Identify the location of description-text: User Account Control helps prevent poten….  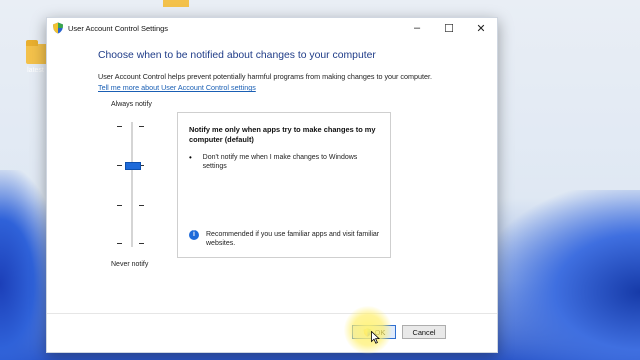
(265, 76).